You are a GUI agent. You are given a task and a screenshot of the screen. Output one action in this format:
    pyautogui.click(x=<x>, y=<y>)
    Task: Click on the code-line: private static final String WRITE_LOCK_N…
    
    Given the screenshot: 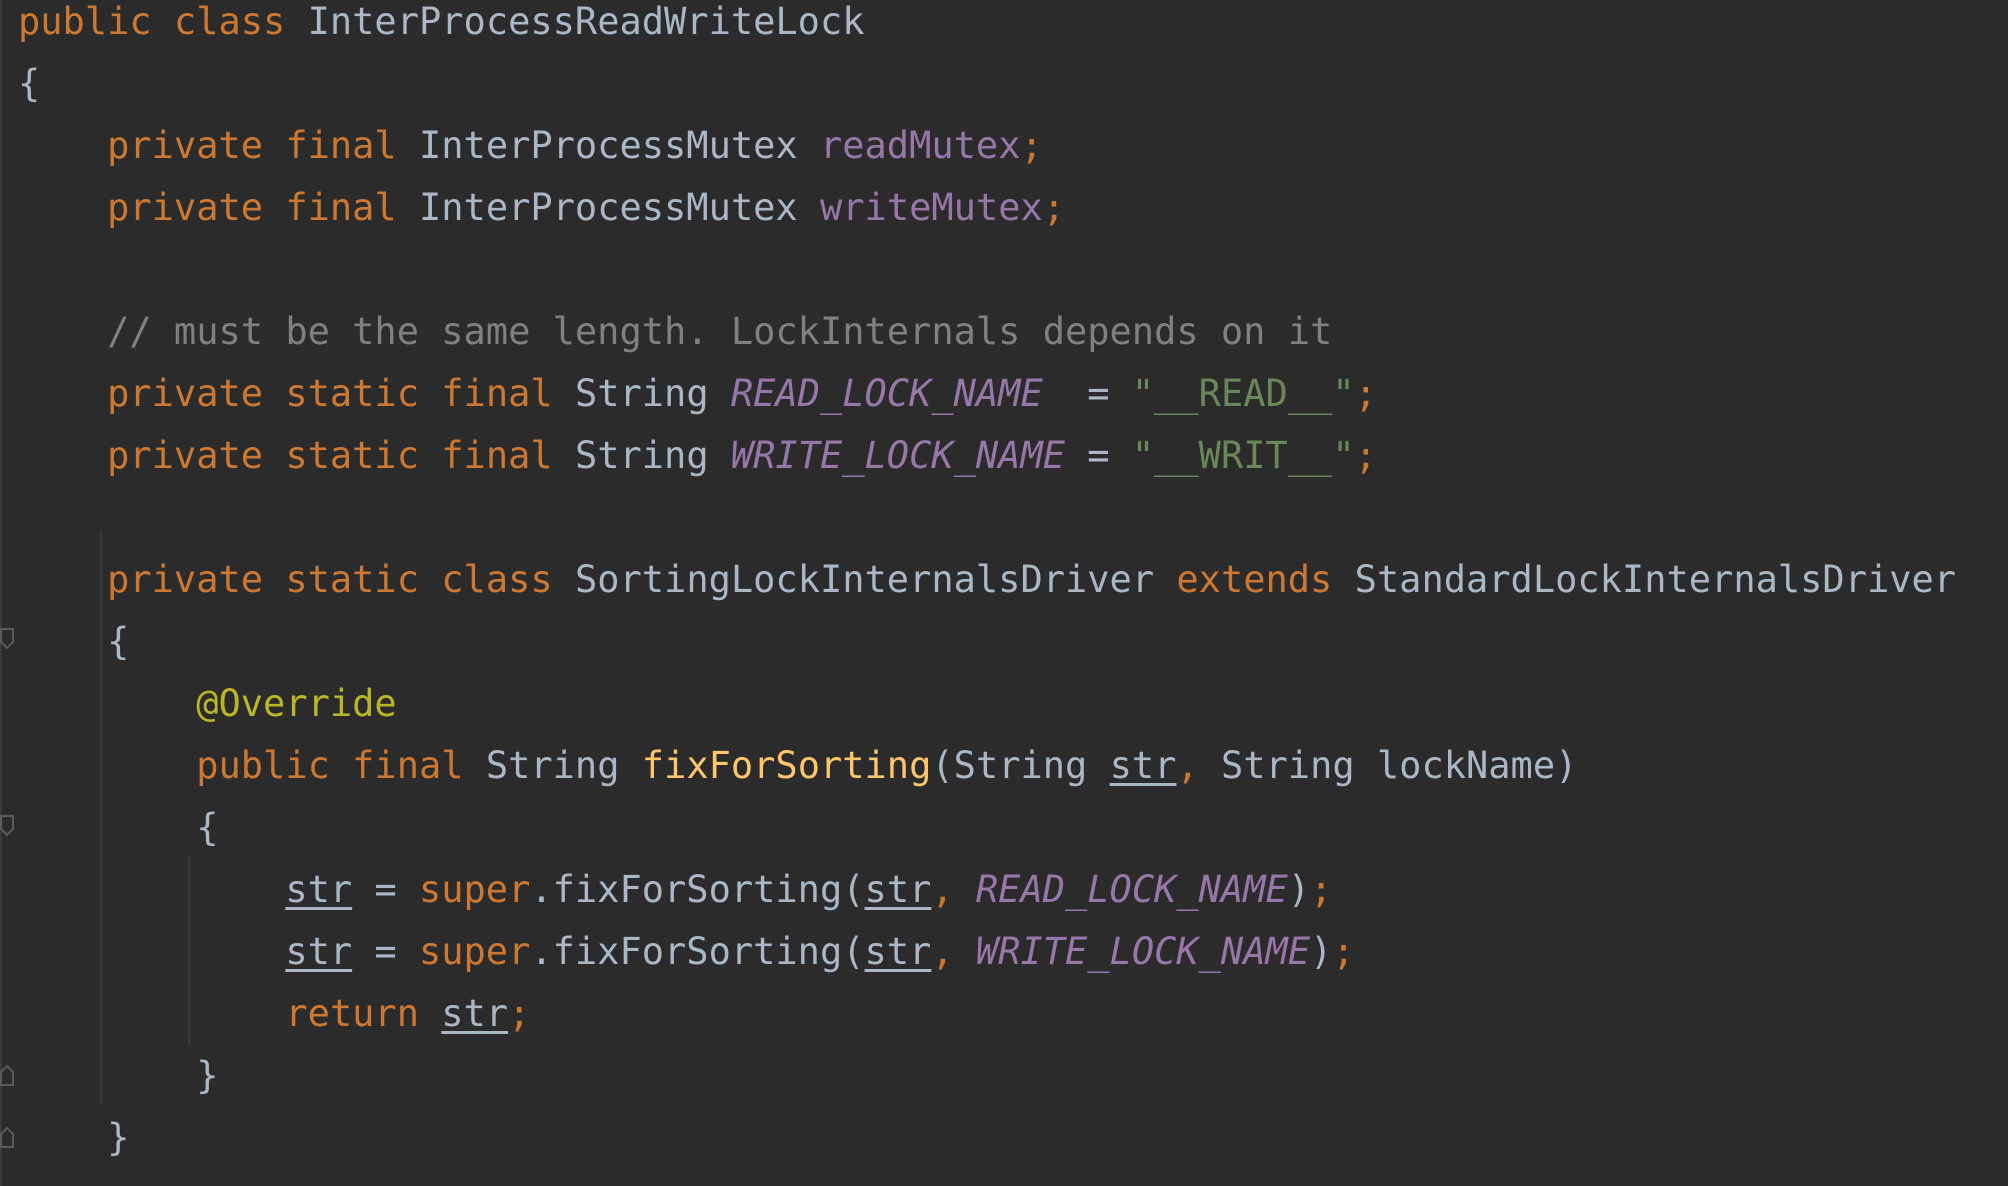 What is the action you would take?
    pyautogui.click(x=697, y=456)
    